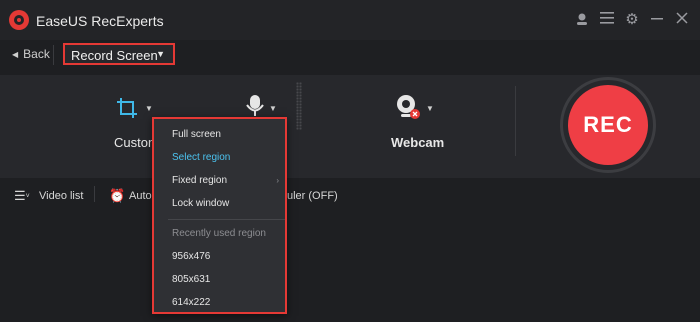 The image size is (700, 322). Describe the element at coordinates (515, 121) in the screenshot. I see `panel-divider` at that location.